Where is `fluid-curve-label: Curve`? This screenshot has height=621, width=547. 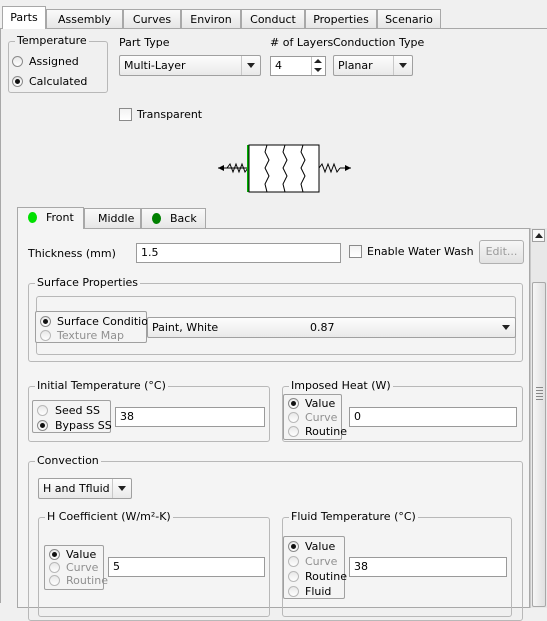
fluid-curve-label: Curve is located at coordinates (321, 561).